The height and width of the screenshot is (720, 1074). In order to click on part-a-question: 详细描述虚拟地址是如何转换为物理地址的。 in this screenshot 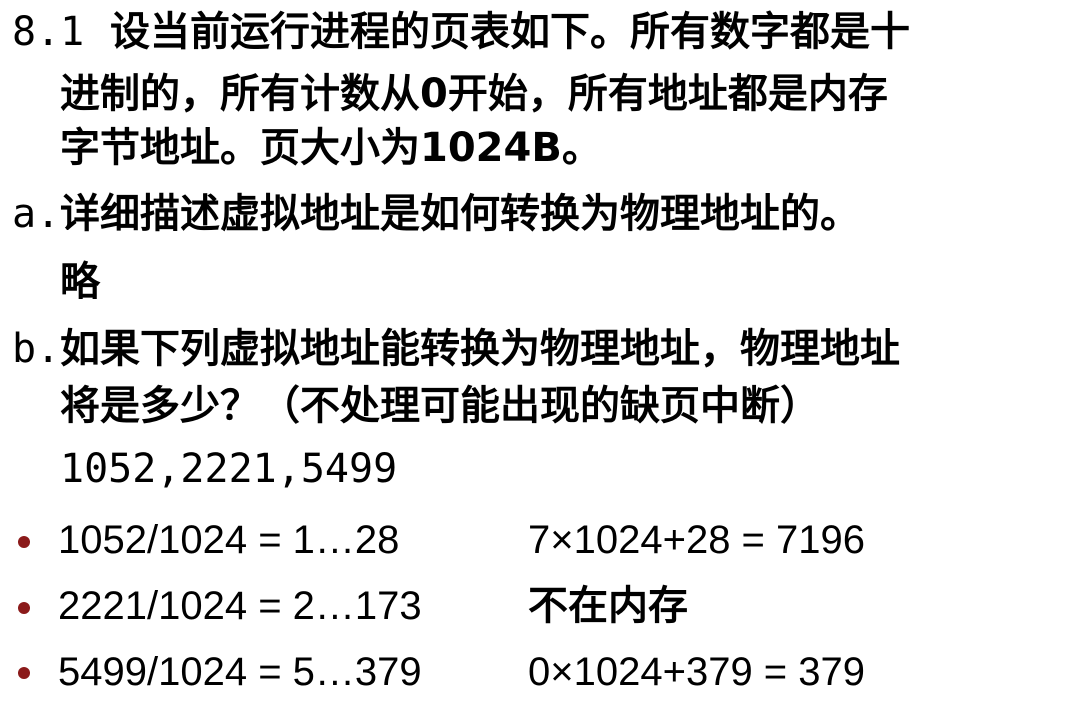, I will do `click(460, 214)`.